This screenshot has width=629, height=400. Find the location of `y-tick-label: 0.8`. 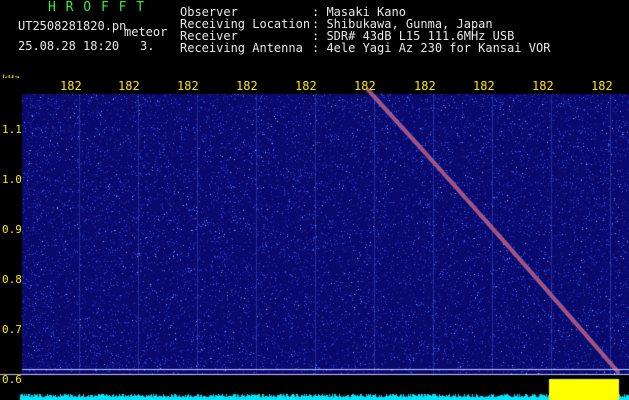

y-tick-label: 0.8 is located at coordinates (12, 279).